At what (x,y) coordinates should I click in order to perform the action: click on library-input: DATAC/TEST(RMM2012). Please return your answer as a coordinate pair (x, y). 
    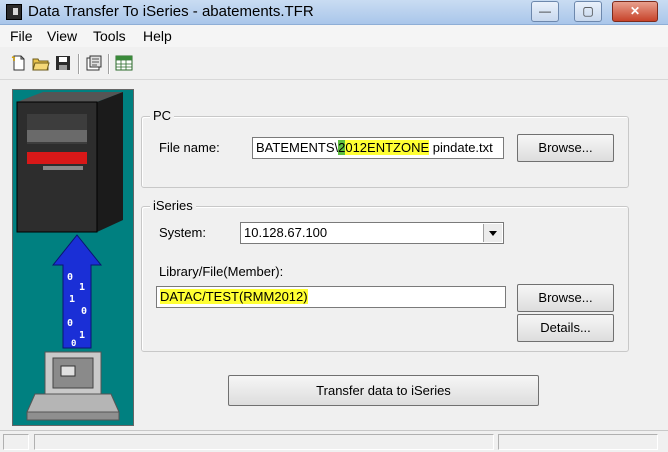
    Looking at the image, I should click on (331, 297).